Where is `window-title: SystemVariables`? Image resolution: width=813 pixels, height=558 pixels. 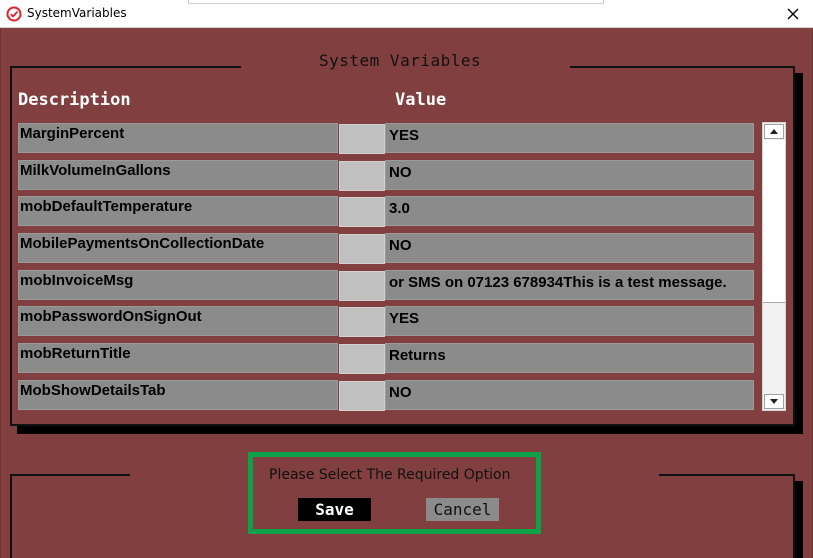
window-title: SystemVariables is located at coordinates (77, 13).